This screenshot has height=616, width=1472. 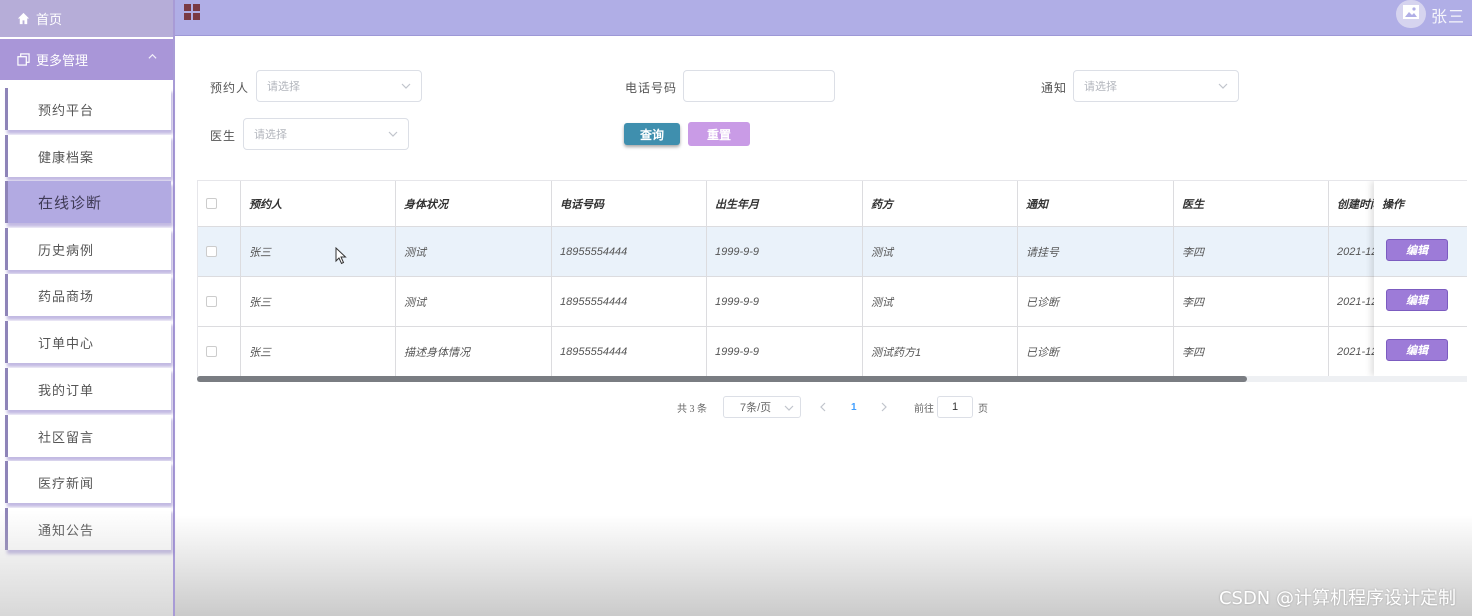 What do you see at coordinates (722, 379) in the screenshot?
I see `scrollbar-thumb` at bounding box center [722, 379].